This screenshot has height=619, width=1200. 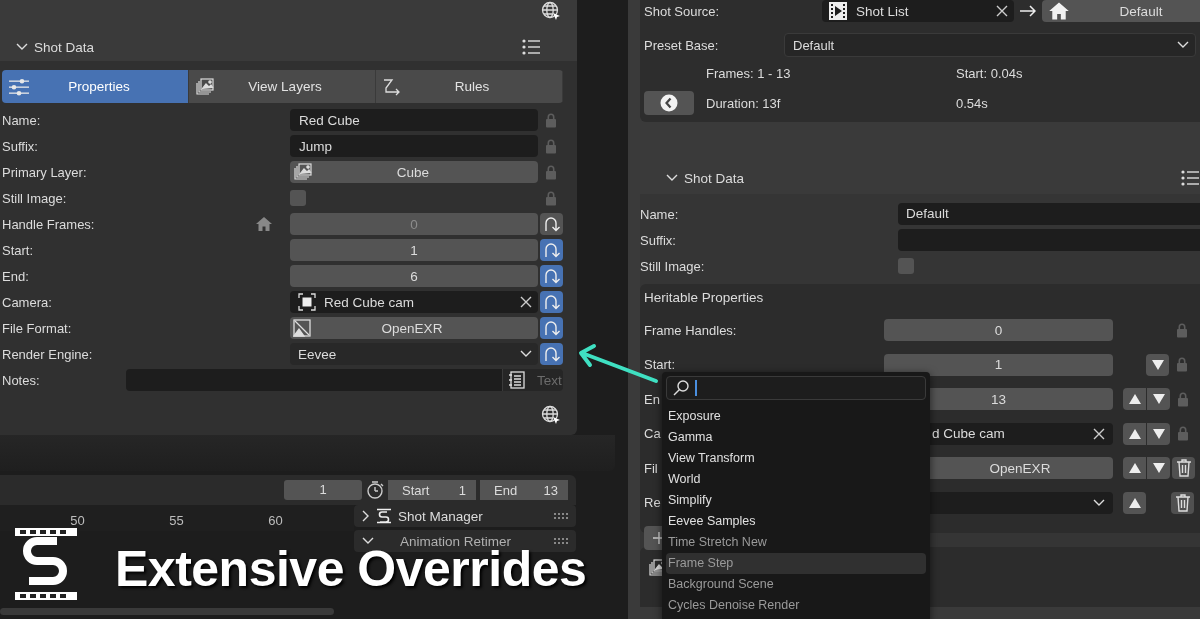 What do you see at coordinates (918, 11) in the screenshot?
I see `shot-source-field: Shot List` at bounding box center [918, 11].